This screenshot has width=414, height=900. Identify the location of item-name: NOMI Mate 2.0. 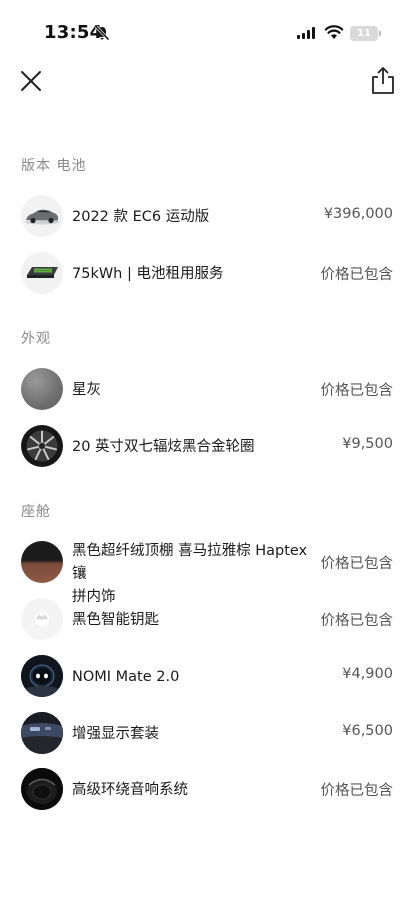
(126, 677).